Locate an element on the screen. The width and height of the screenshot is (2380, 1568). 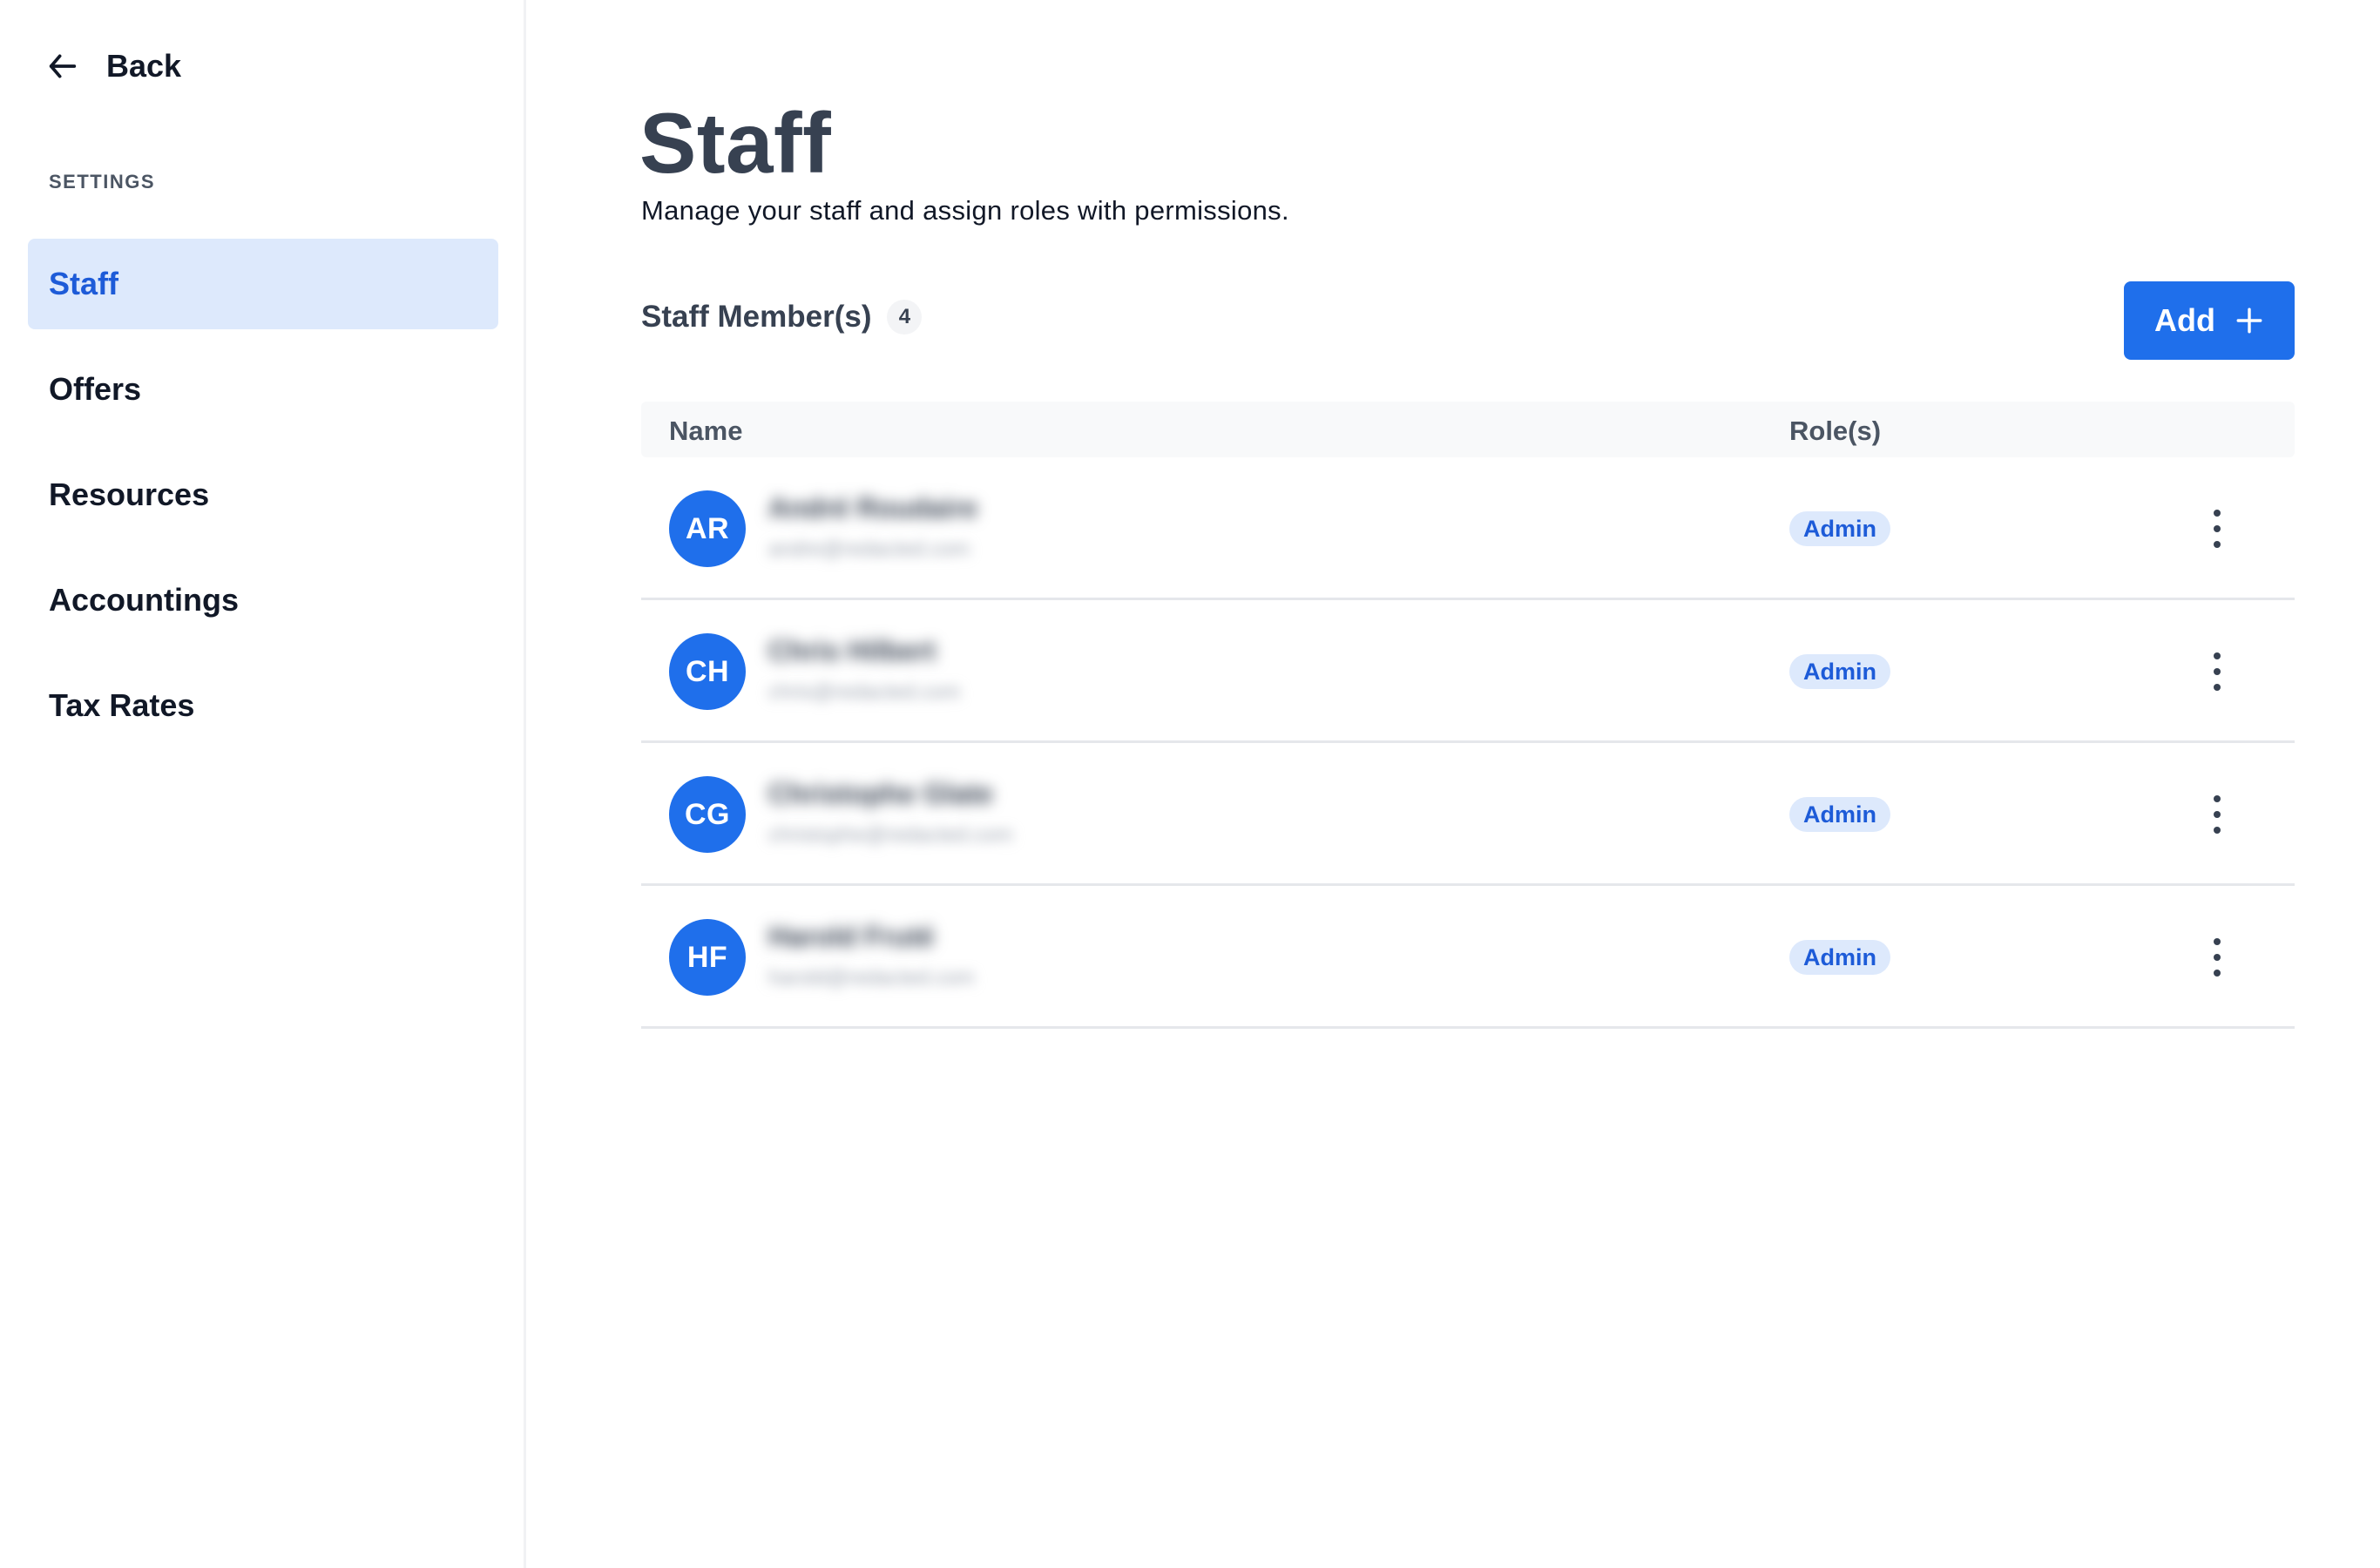
arrow-left-icon is located at coordinates (63, 66).